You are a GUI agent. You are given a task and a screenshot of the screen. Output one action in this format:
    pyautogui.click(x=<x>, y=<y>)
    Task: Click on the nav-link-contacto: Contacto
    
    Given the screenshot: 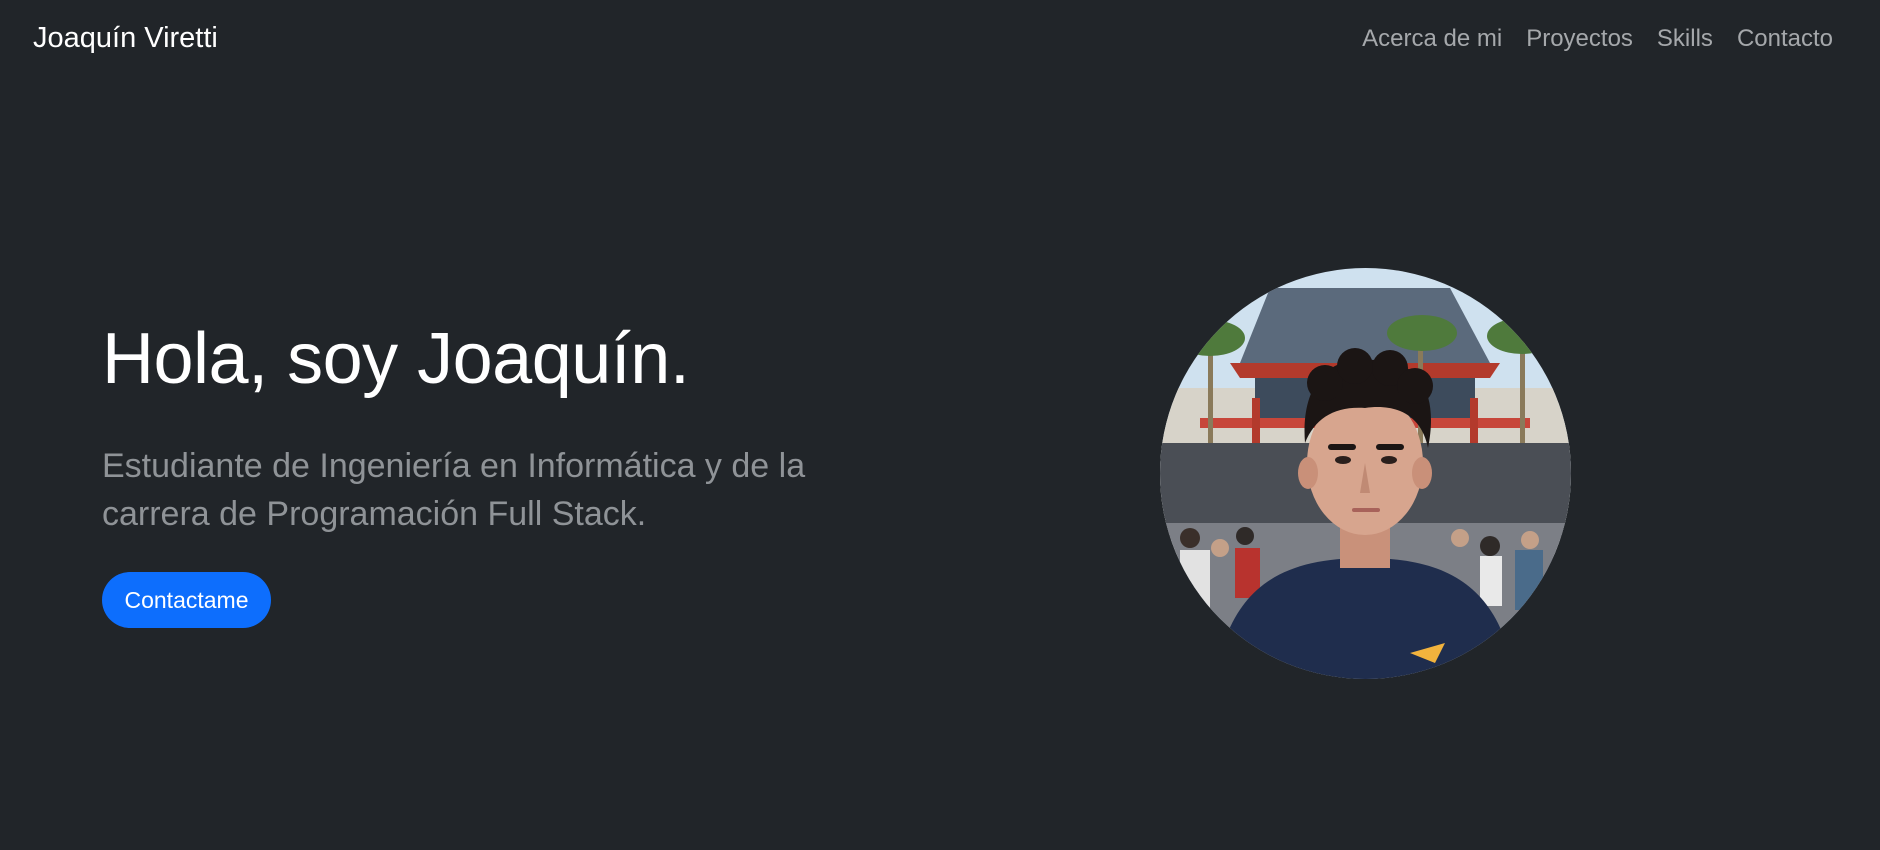 What is the action you would take?
    pyautogui.click(x=1785, y=39)
    